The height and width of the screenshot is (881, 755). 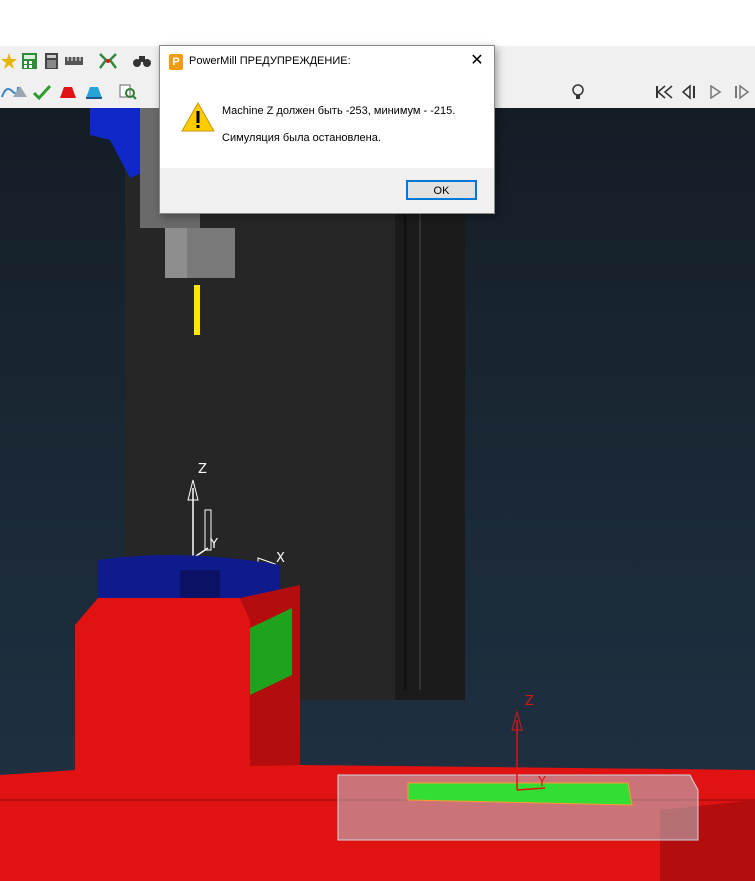 What do you see at coordinates (10, 61) in the screenshot?
I see `wizard-icon` at bounding box center [10, 61].